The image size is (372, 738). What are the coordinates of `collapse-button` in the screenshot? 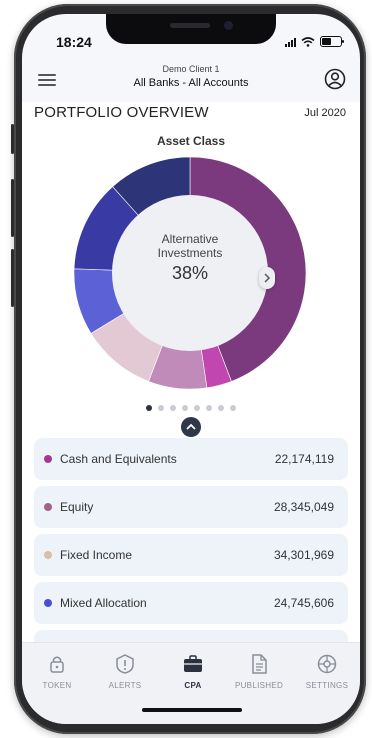 It's located at (191, 427).